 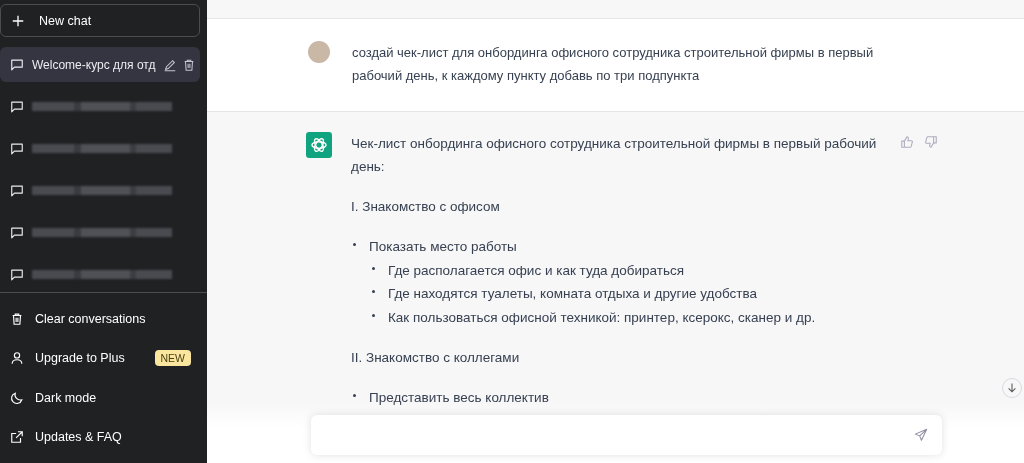 I want to click on list-item-text: Где располагается офис и как туда добираться, so click(x=536, y=270).